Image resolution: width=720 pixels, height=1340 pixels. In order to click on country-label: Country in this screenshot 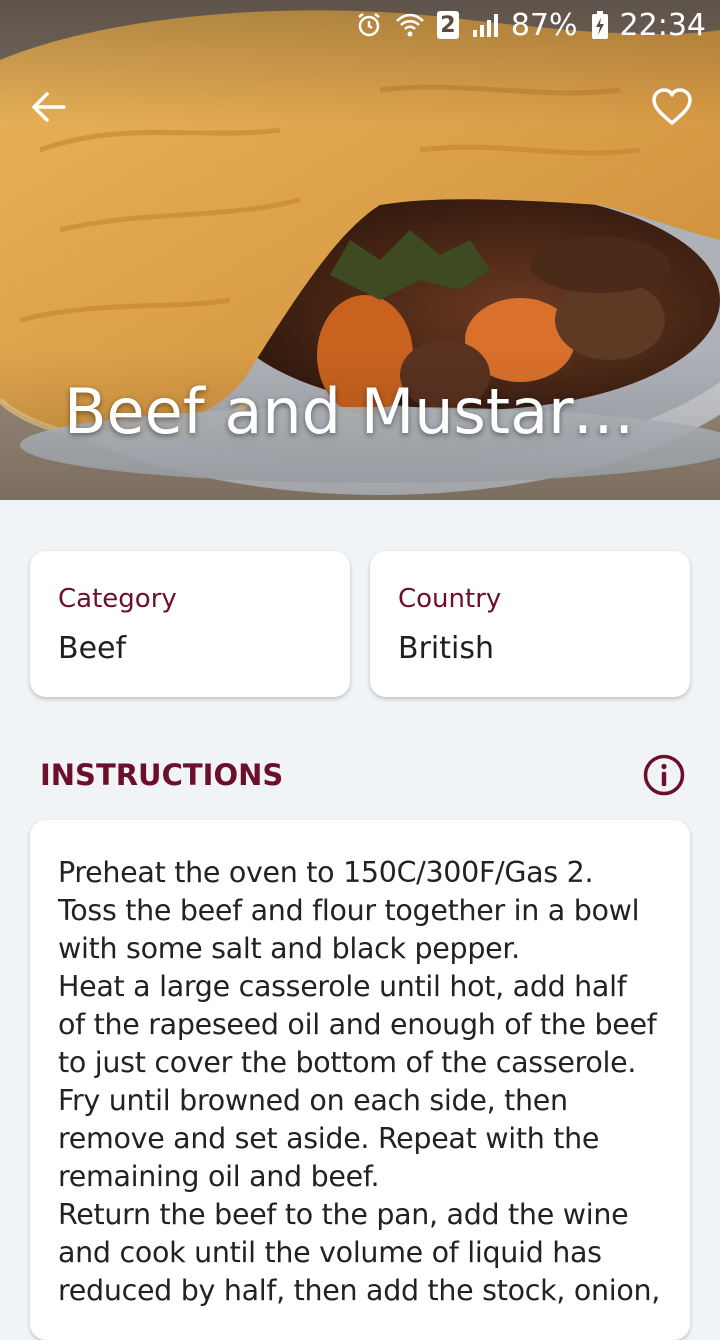, I will do `click(450, 599)`.